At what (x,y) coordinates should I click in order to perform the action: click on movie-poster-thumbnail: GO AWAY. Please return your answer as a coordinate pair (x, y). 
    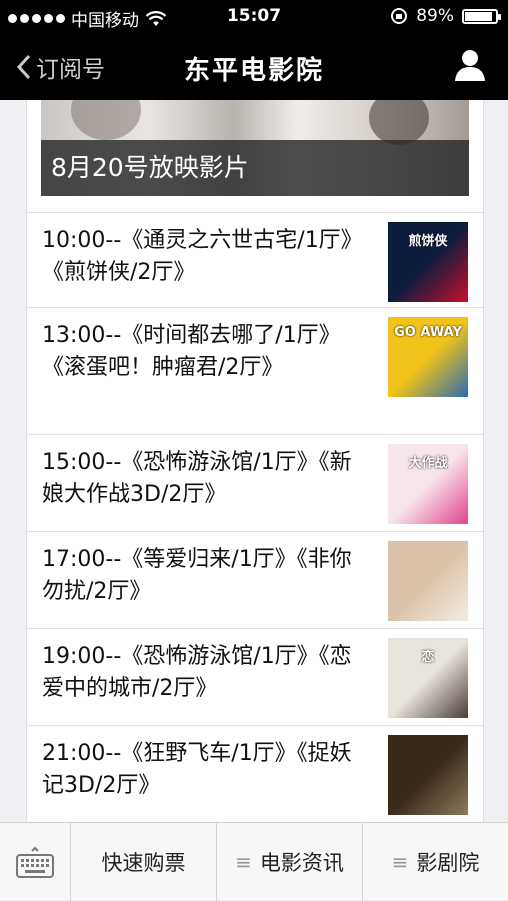
    Looking at the image, I should click on (428, 357).